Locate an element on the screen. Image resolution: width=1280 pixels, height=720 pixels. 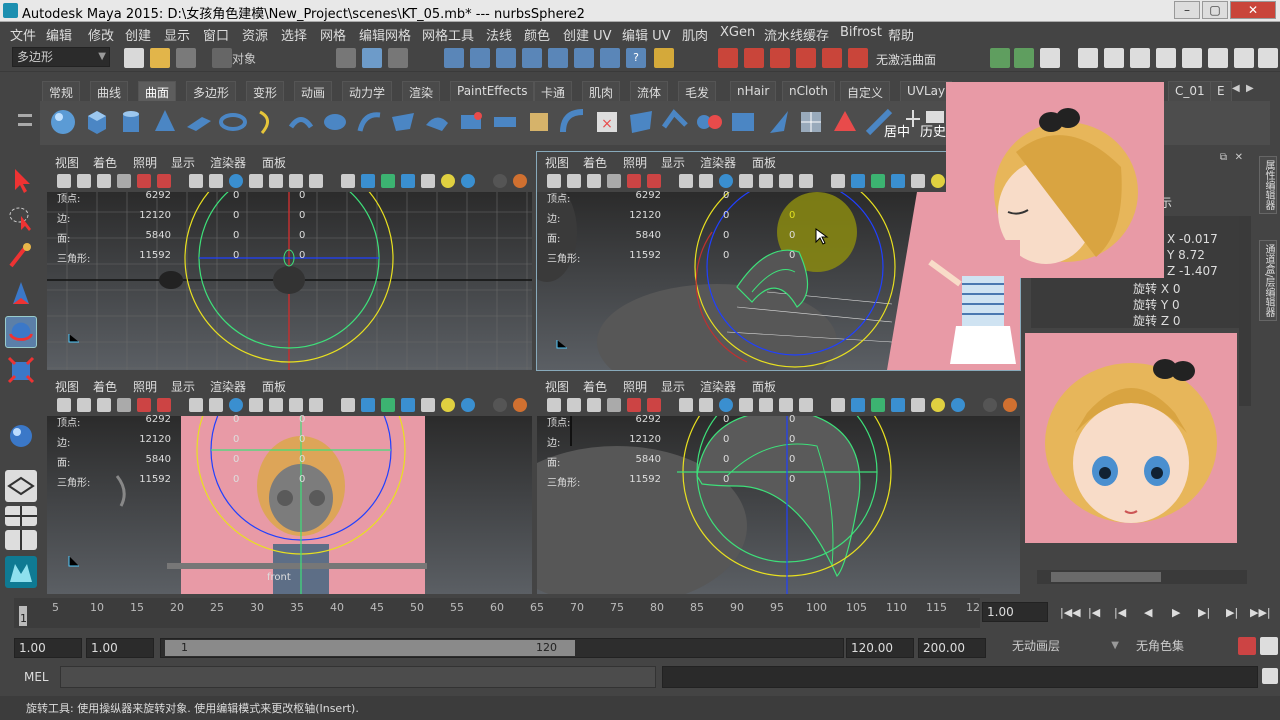
textured-icon is located at coordinates (408, 181).